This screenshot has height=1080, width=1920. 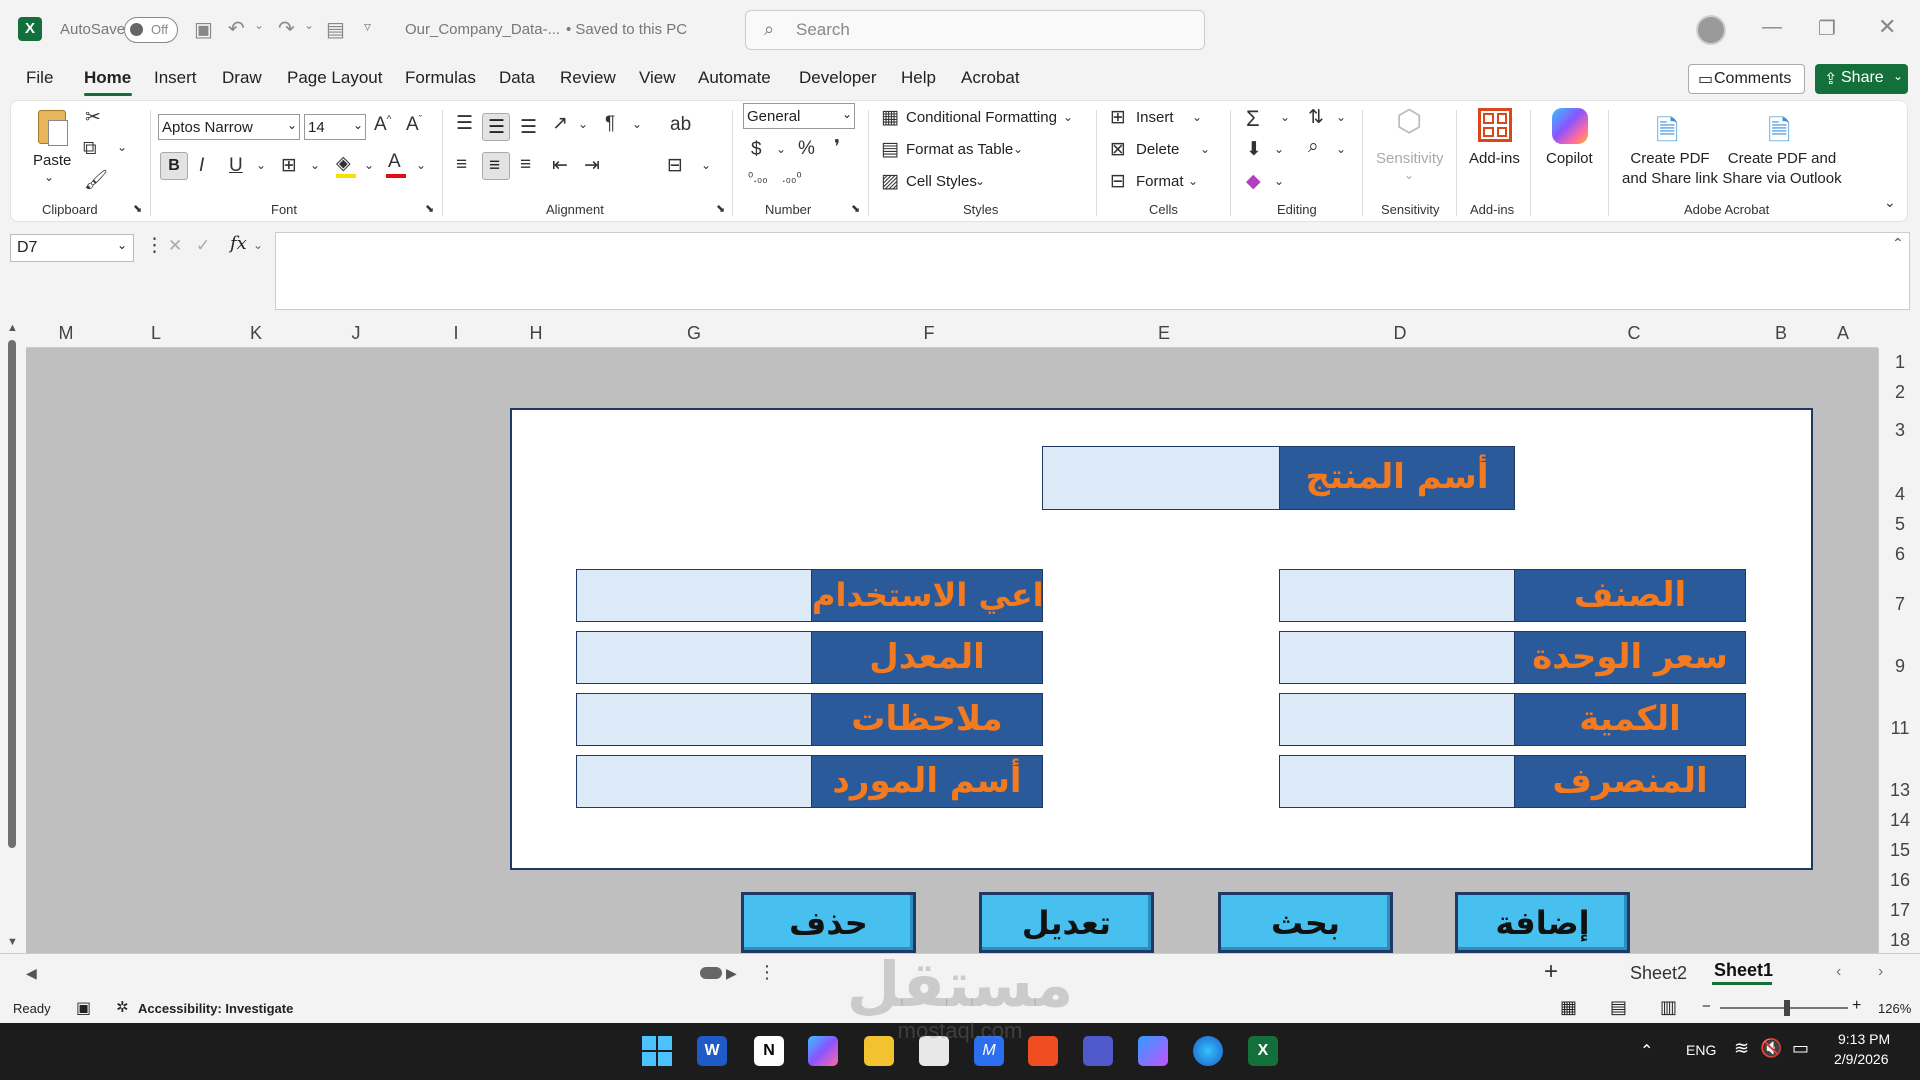 I want to click on quantity-input, so click(x=1397, y=719).